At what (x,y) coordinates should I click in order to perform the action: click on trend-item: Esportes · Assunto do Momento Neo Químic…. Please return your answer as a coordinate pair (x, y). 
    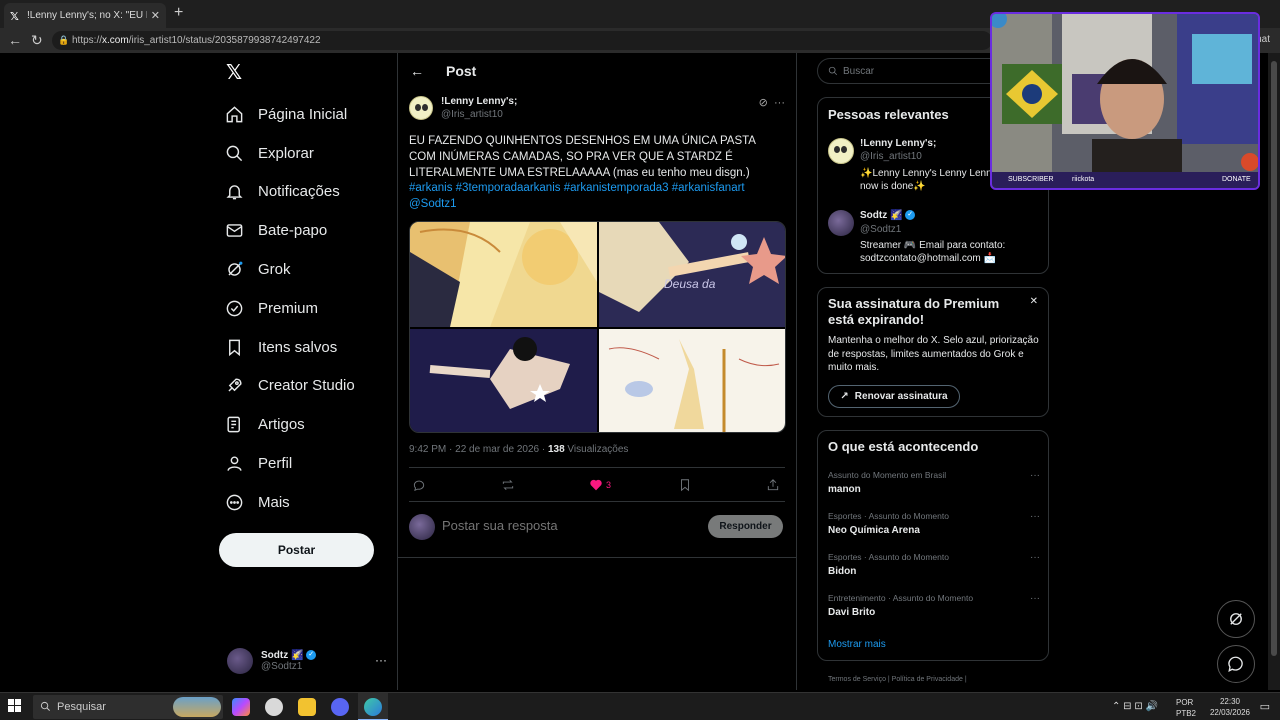
    Looking at the image, I should click on (934, 523).